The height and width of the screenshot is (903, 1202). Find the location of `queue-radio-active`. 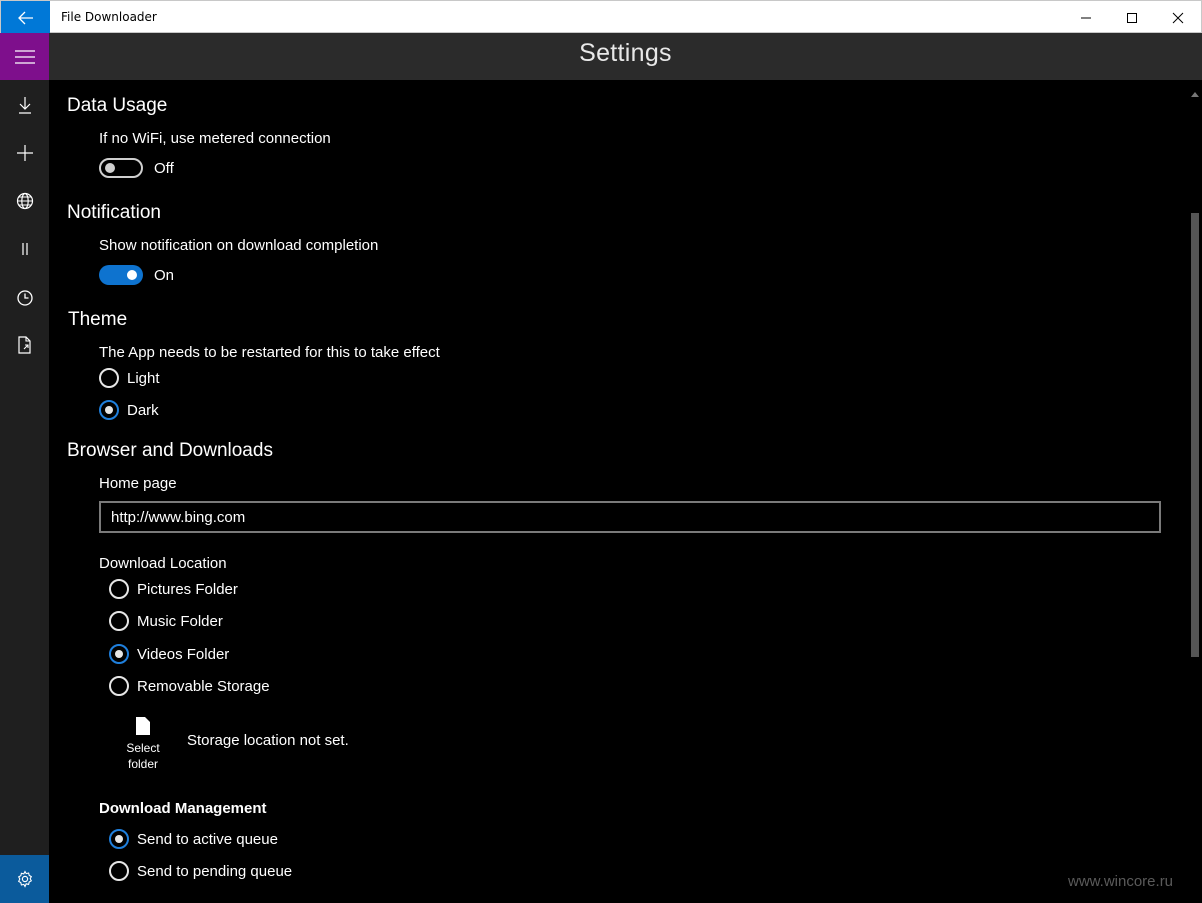

queue-radio-active is located at coordinates (119, 839).